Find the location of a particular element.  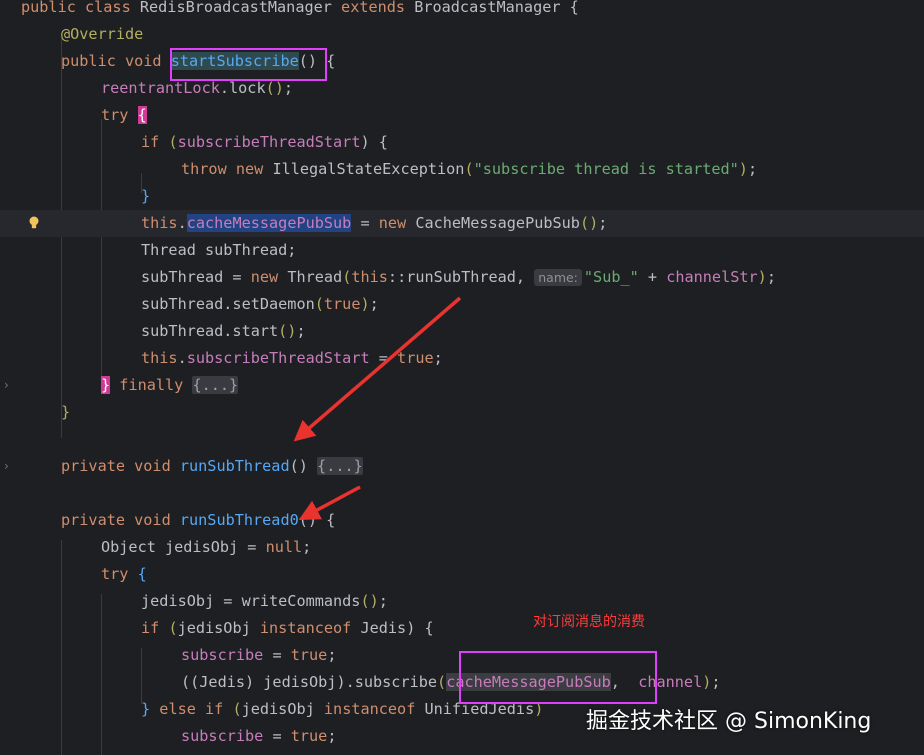

annotation-note: 对订阅消息的消费 is located at coordinates (589, 622).